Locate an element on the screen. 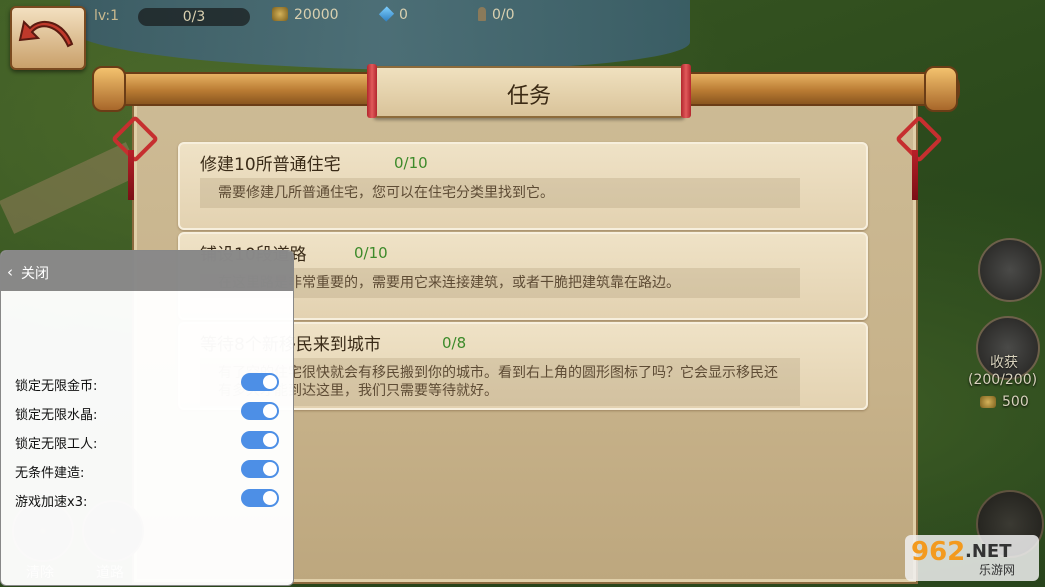 This screenshot has width=1045, height=587. worker-icon is located at coordinates (482, 14).